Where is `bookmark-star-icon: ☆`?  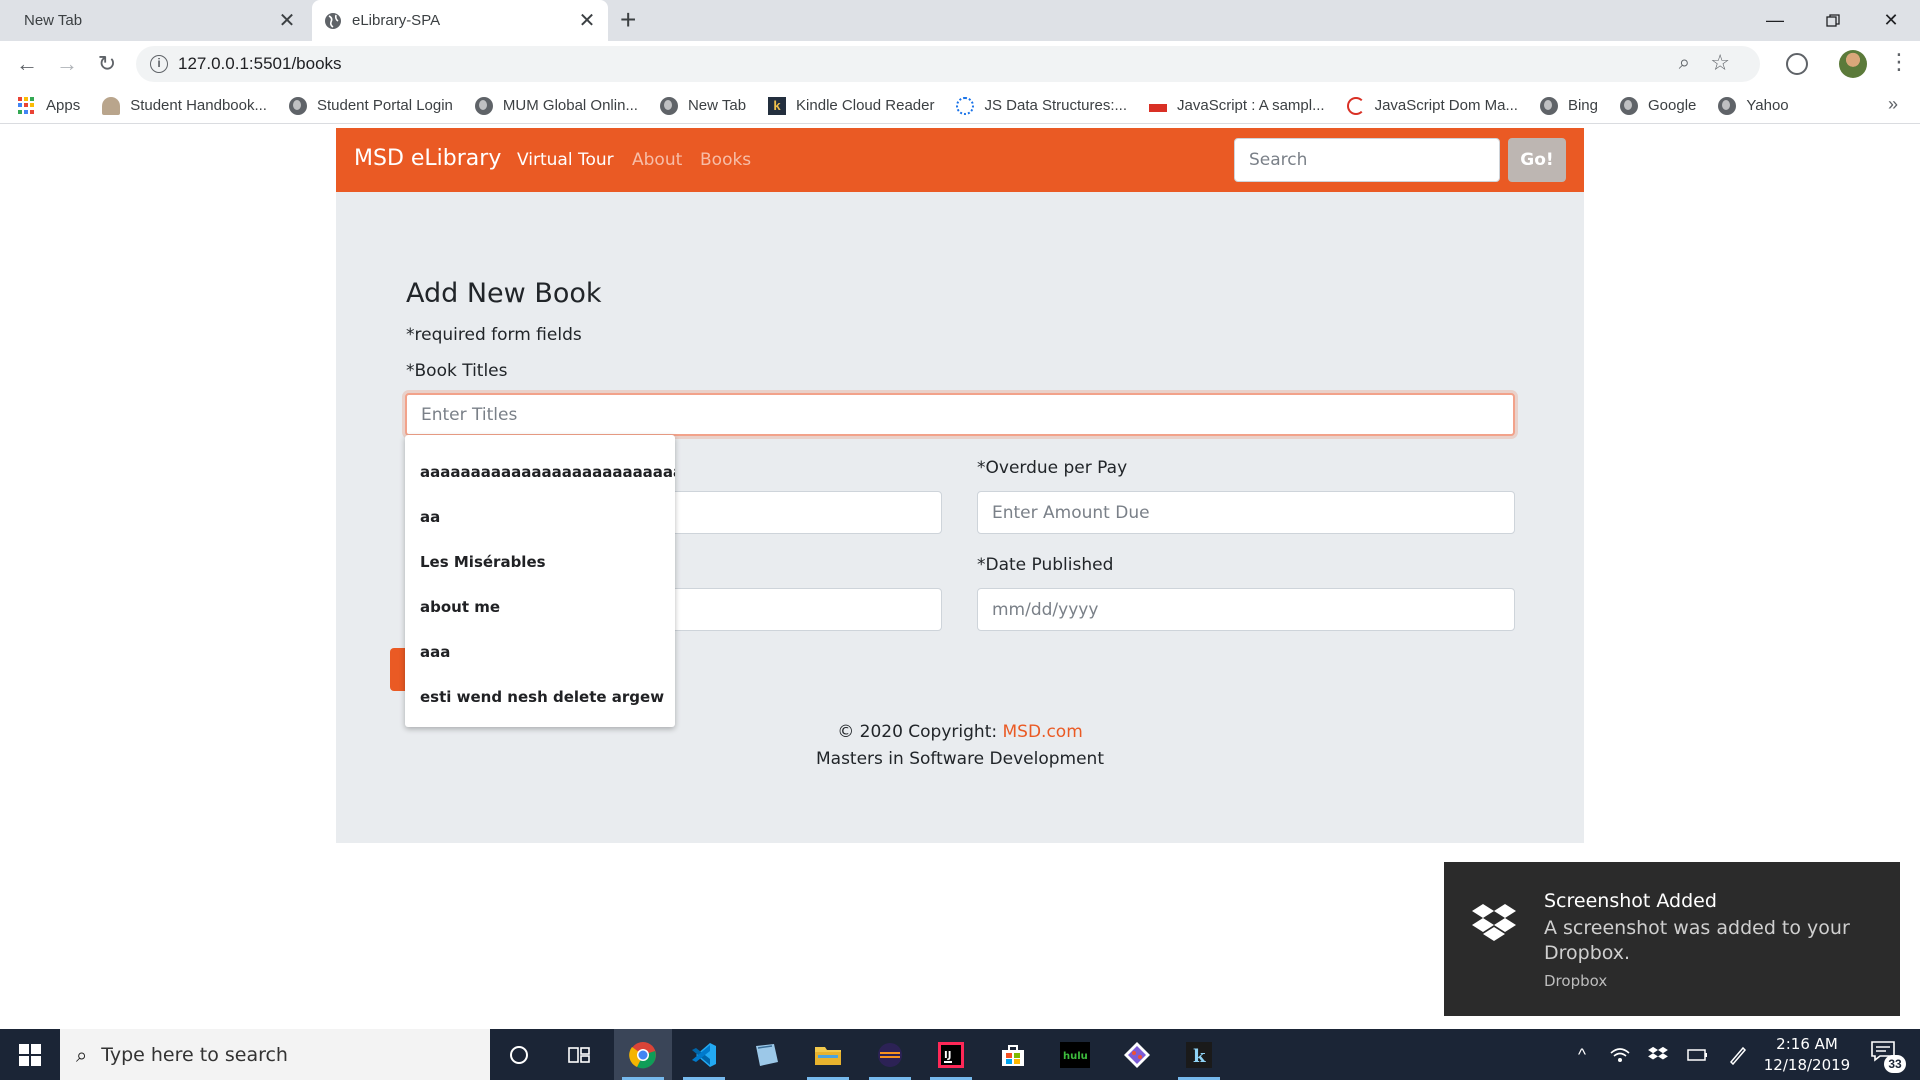 bookmark-star-icon: ☆ is located at coordinates (1720, 63).